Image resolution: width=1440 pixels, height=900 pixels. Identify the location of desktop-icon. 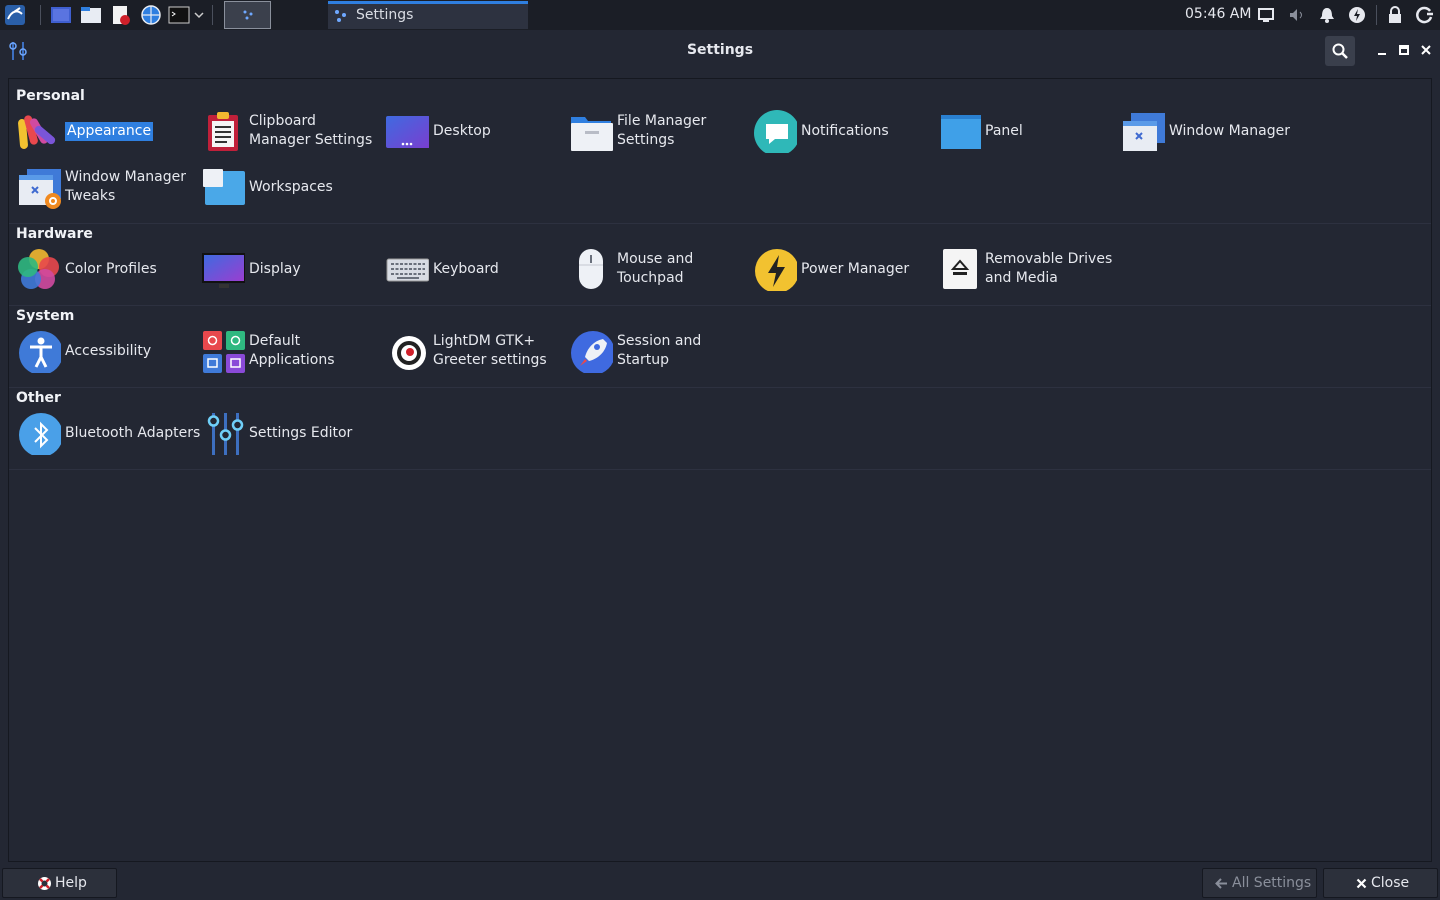
(407, 132).